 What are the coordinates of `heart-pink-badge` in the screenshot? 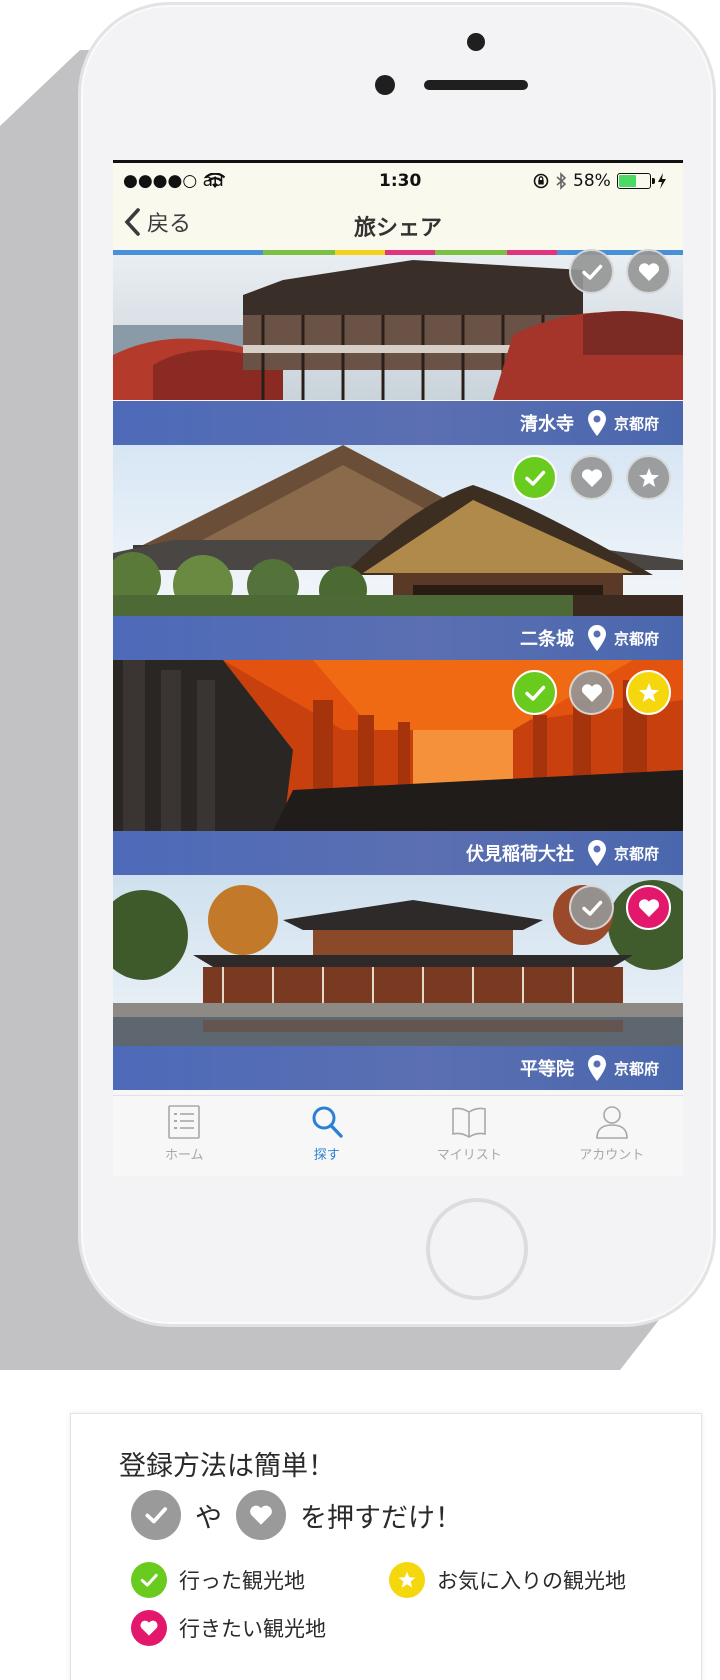 It's located at (149, 1628).